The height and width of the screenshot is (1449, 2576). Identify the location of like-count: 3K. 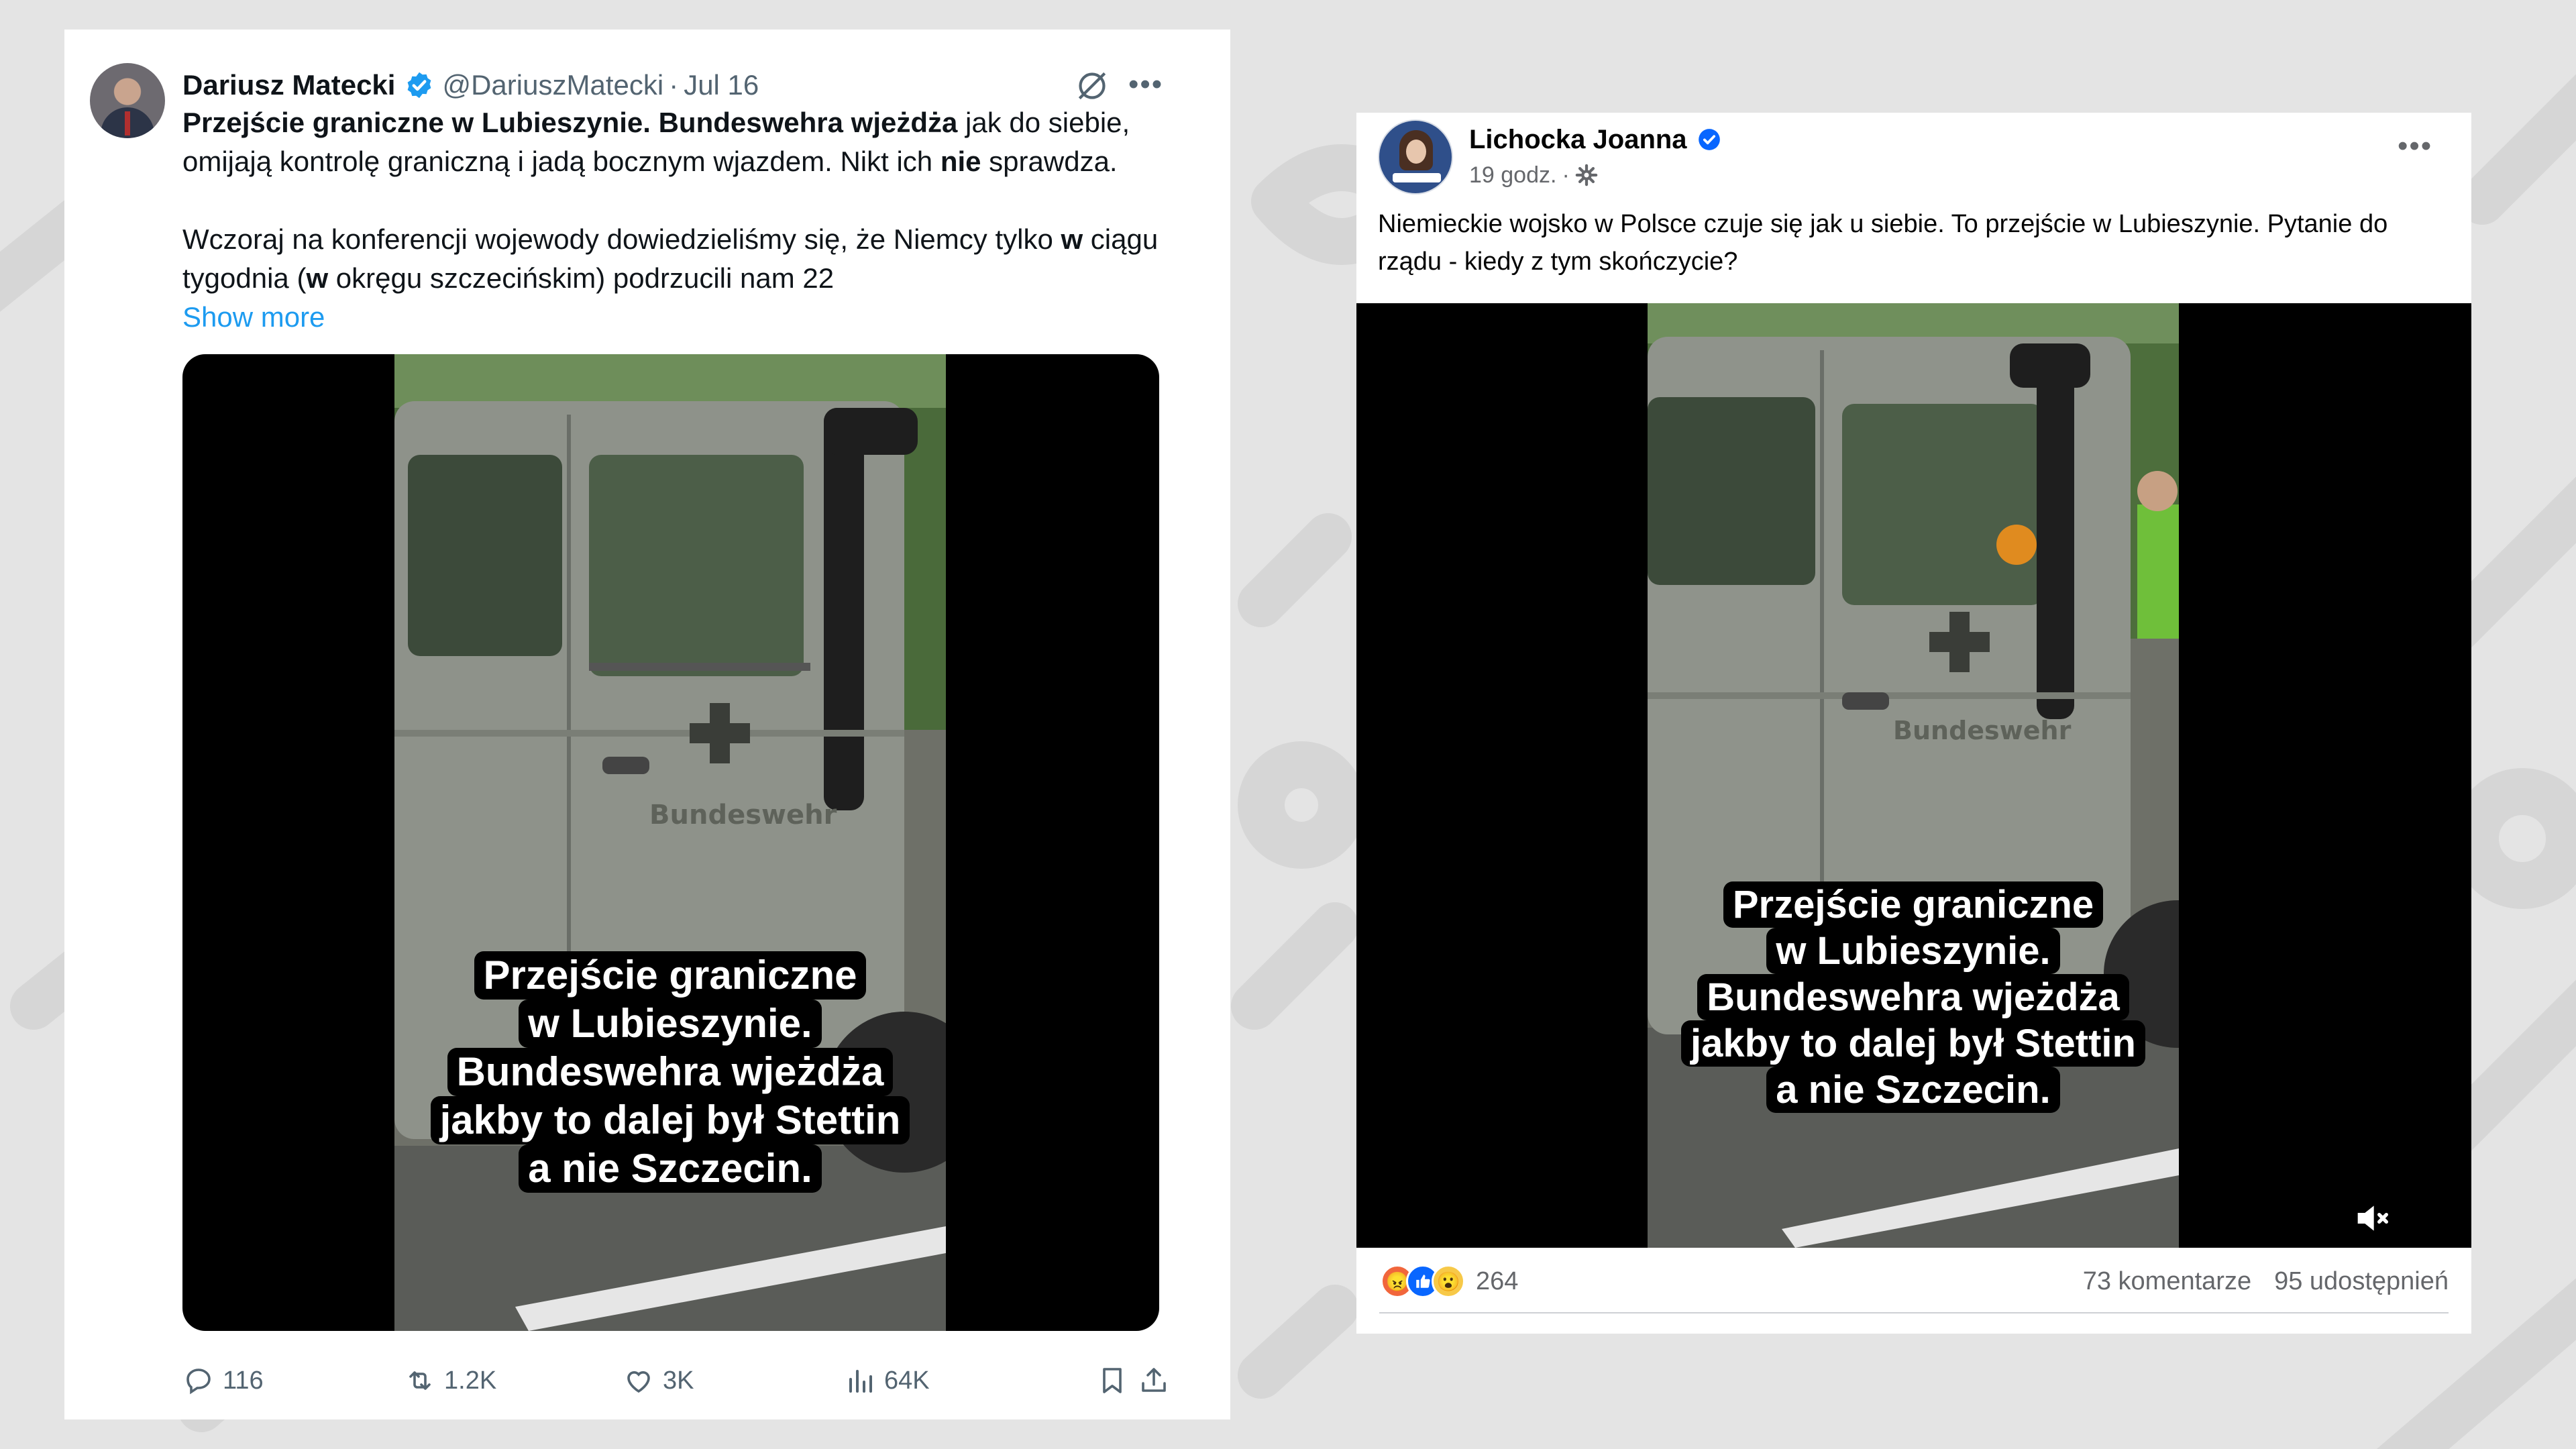
(678, 1380).